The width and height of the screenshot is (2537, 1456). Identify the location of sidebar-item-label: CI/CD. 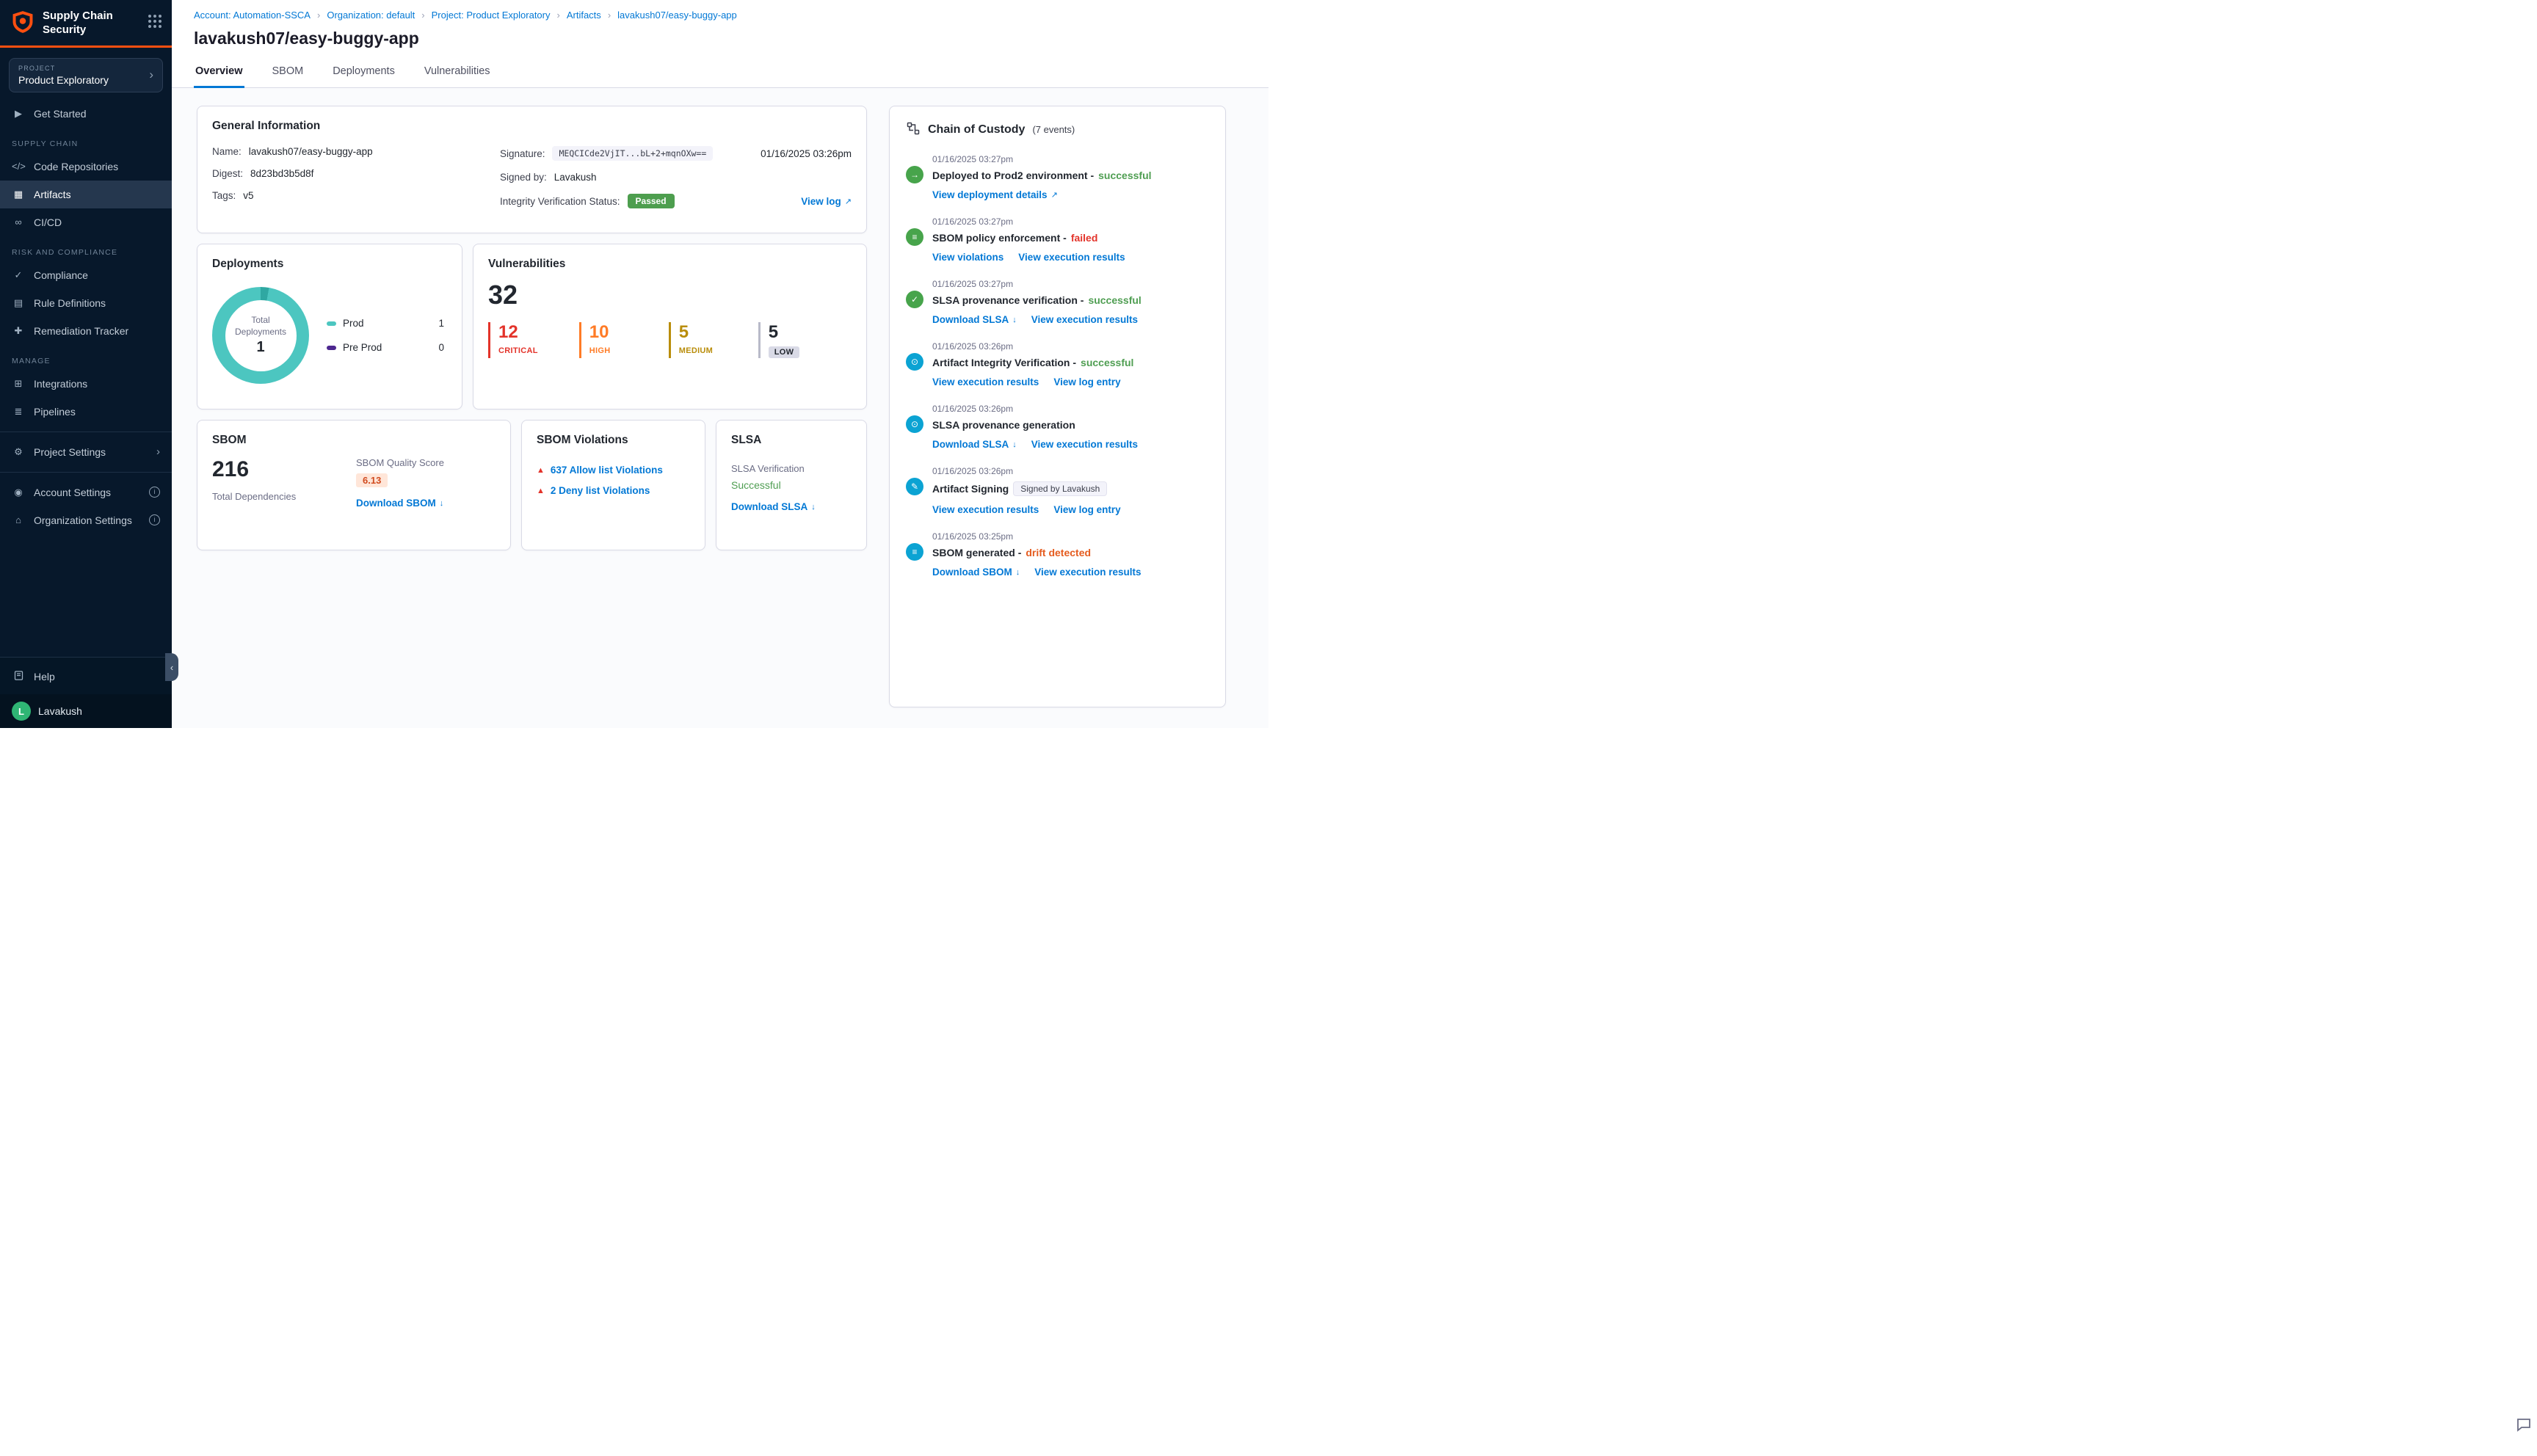
(48, 222).